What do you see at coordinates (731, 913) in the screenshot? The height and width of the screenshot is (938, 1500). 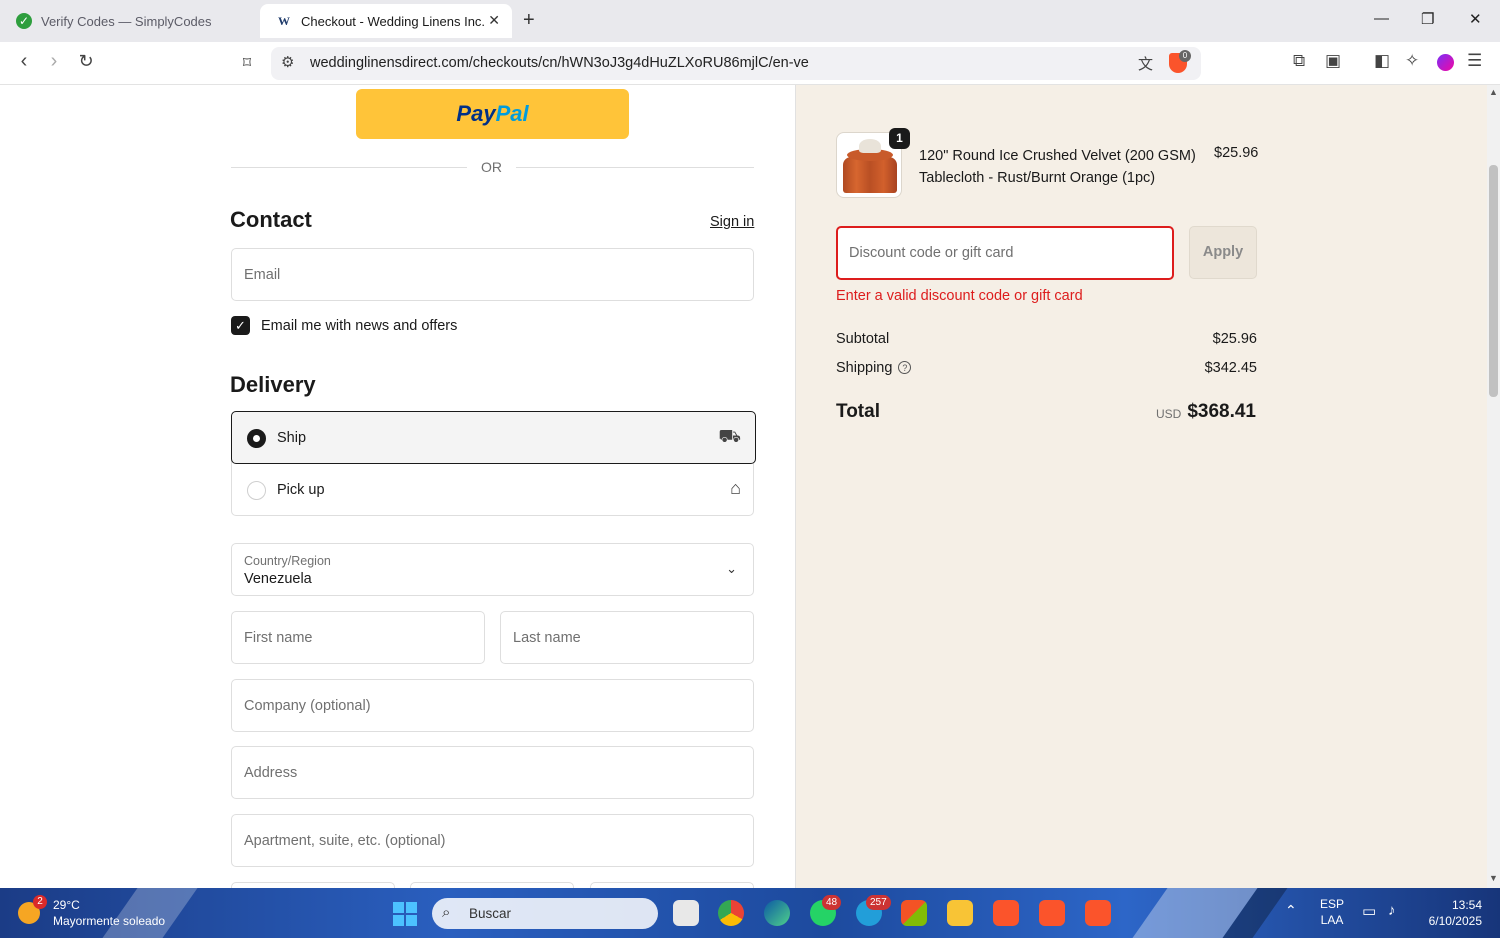 I see `chrome-icon` at bounding box center [731, 913].